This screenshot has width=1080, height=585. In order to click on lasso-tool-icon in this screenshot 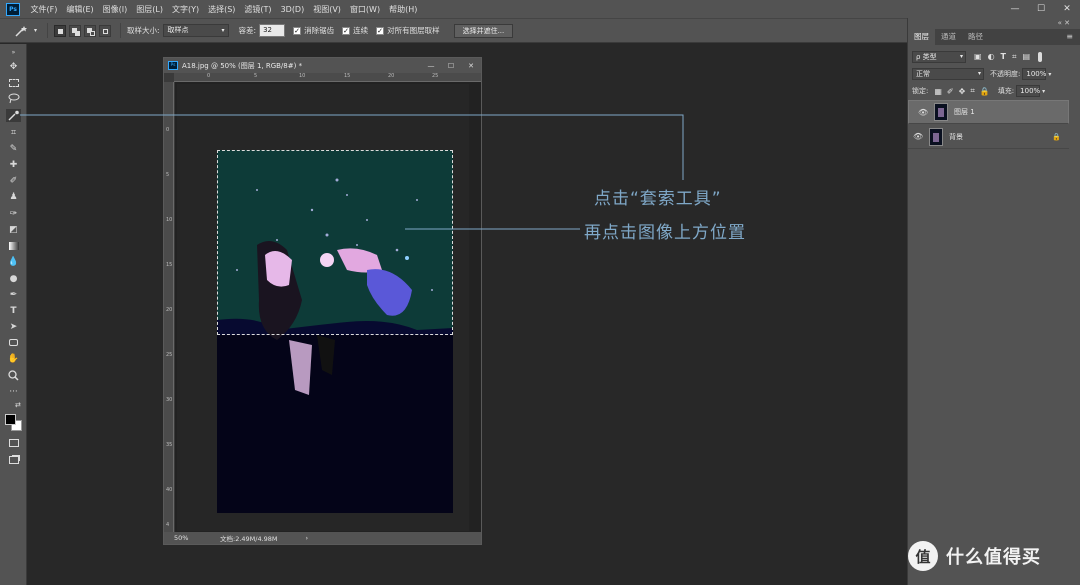, I will do `click(13, 98)`.